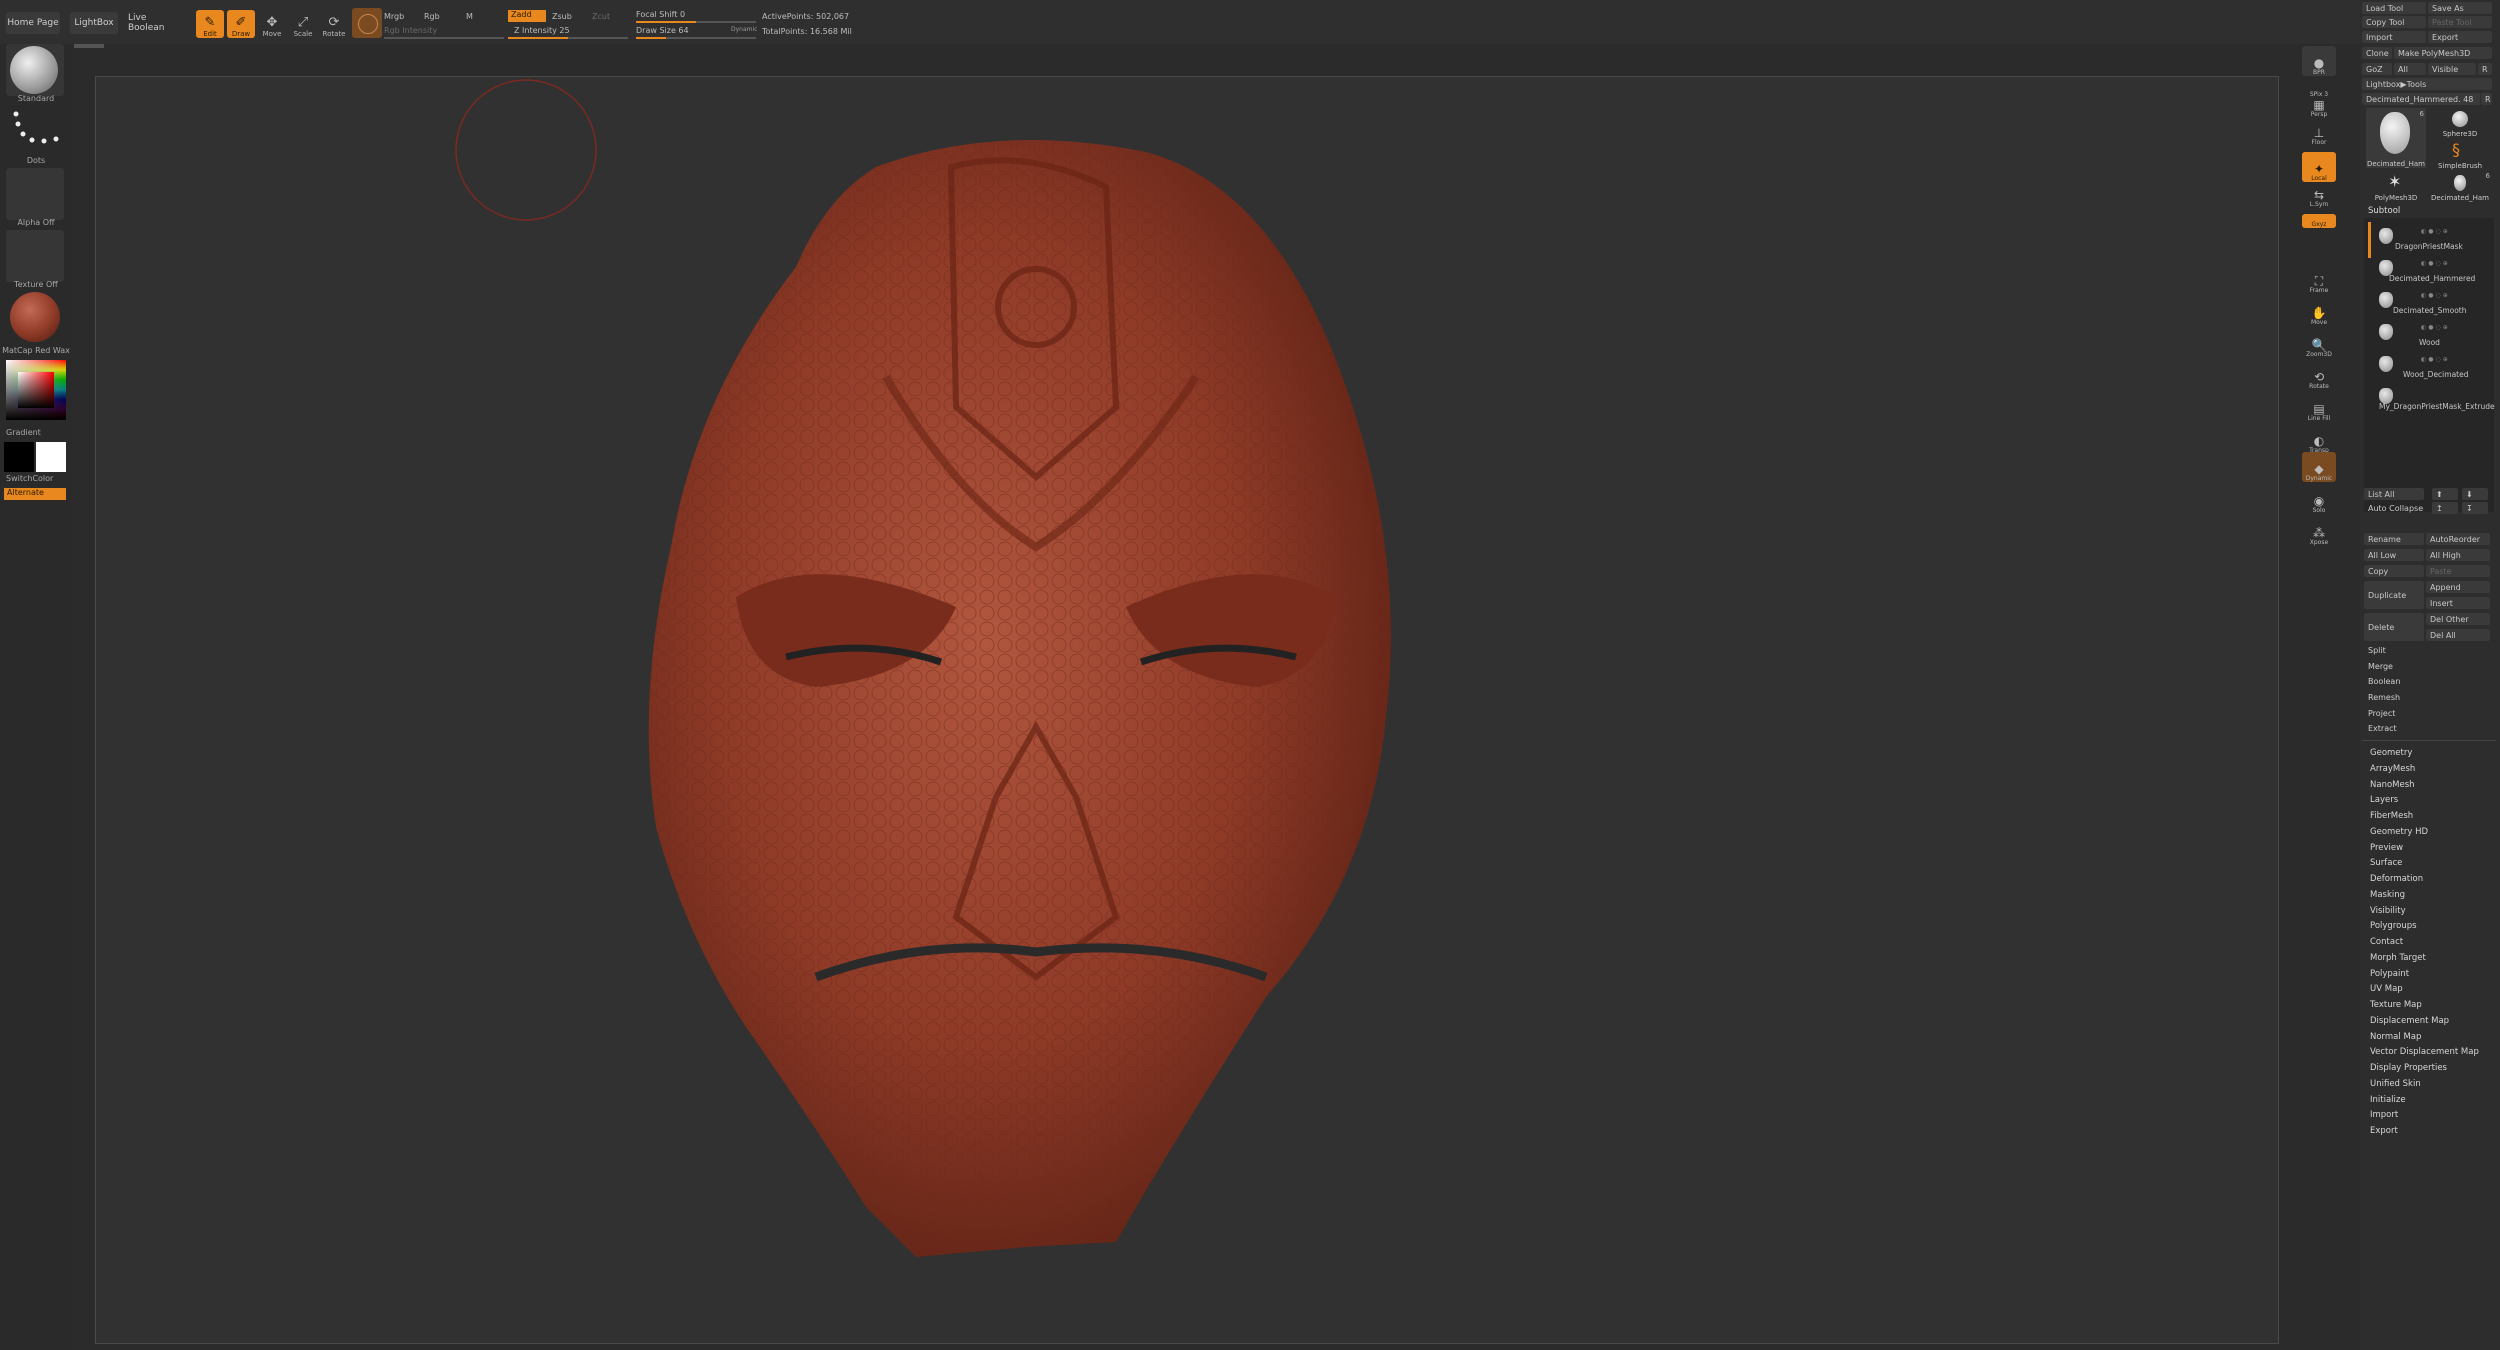  Describe the element at coordinates (2486, 99) in the screenshot. I see `r-button-2: R` at that location.